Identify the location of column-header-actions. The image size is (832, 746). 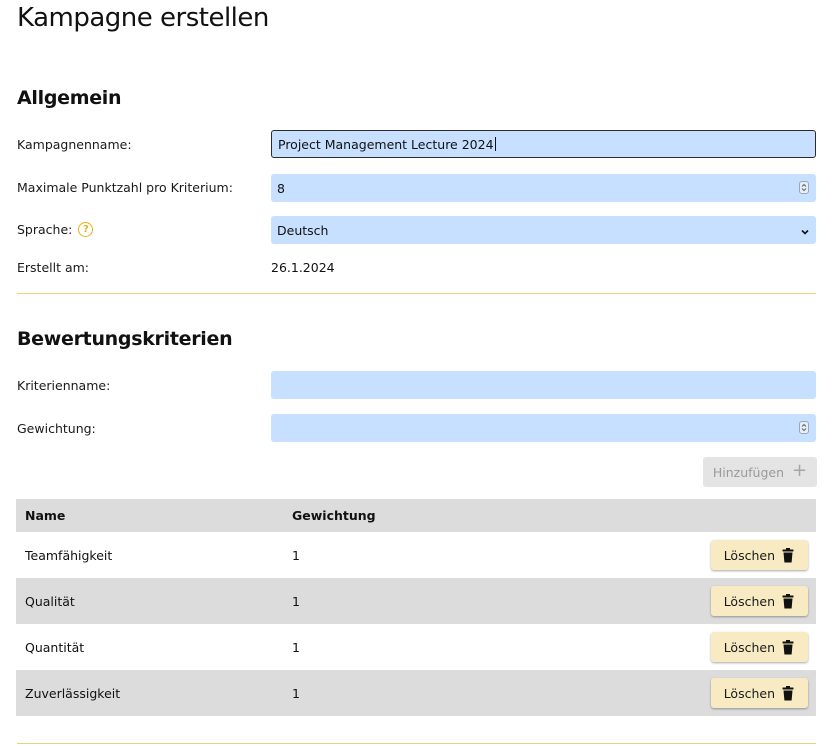
(671, 515).